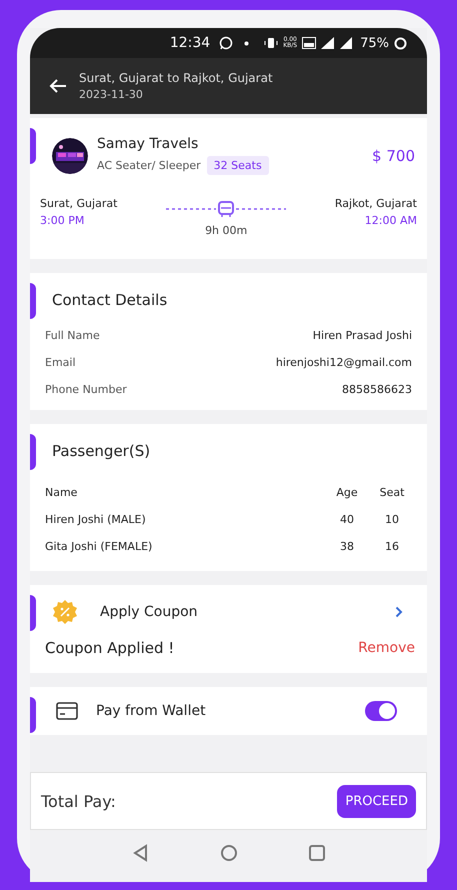 This screenshot has height=890, width=457. Describe the element at coordinates (374, 43) in the screenshot. I see `battery-level: 75%` at that location.